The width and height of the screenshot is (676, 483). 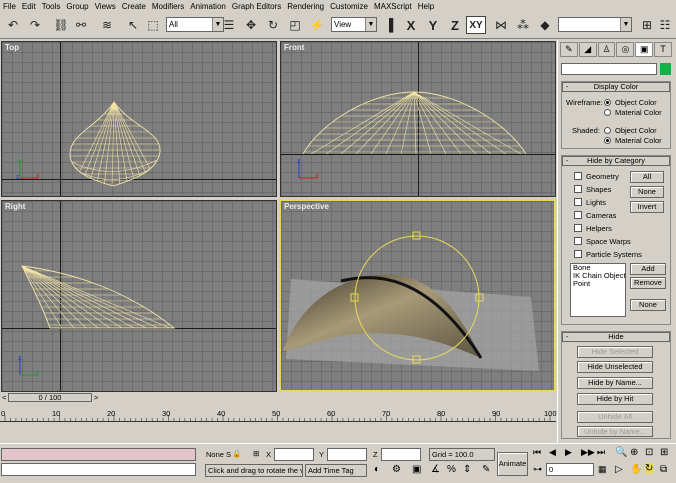 I want to click on go-to-end-icon: ⏭, so click(x=601, y=452).